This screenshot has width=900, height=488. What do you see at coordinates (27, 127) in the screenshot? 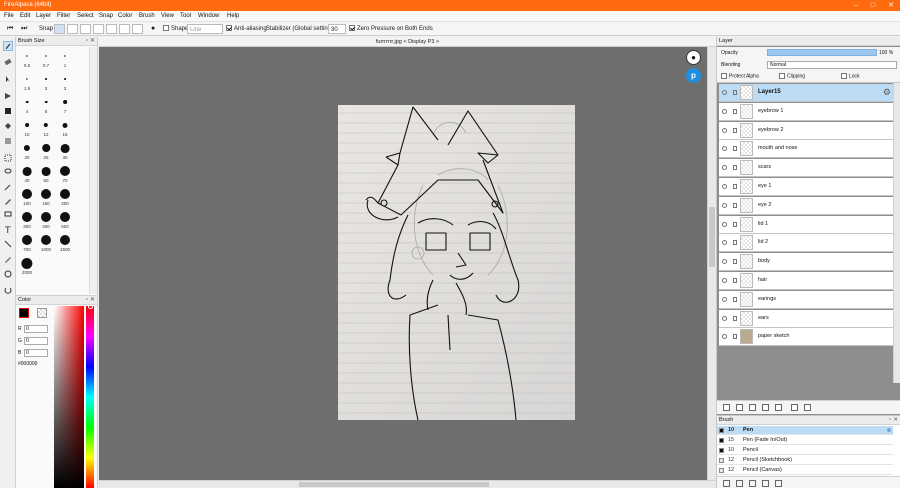
I see `brush-size-option: 10` at bounding box center [27, 127].